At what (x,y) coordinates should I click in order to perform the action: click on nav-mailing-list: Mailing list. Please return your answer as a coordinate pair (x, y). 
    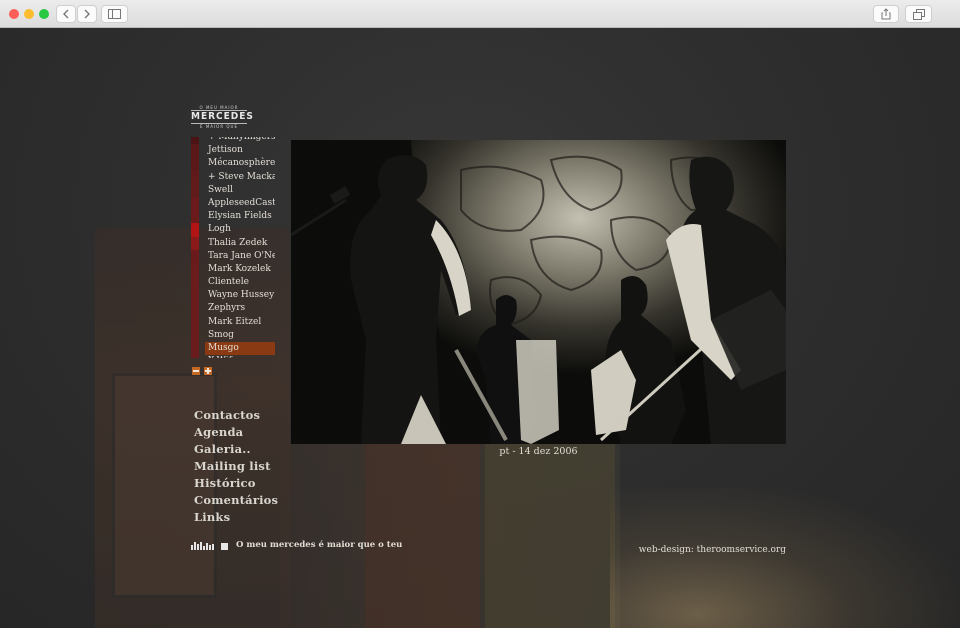
    Looking at the image, I should click on (236, 466).